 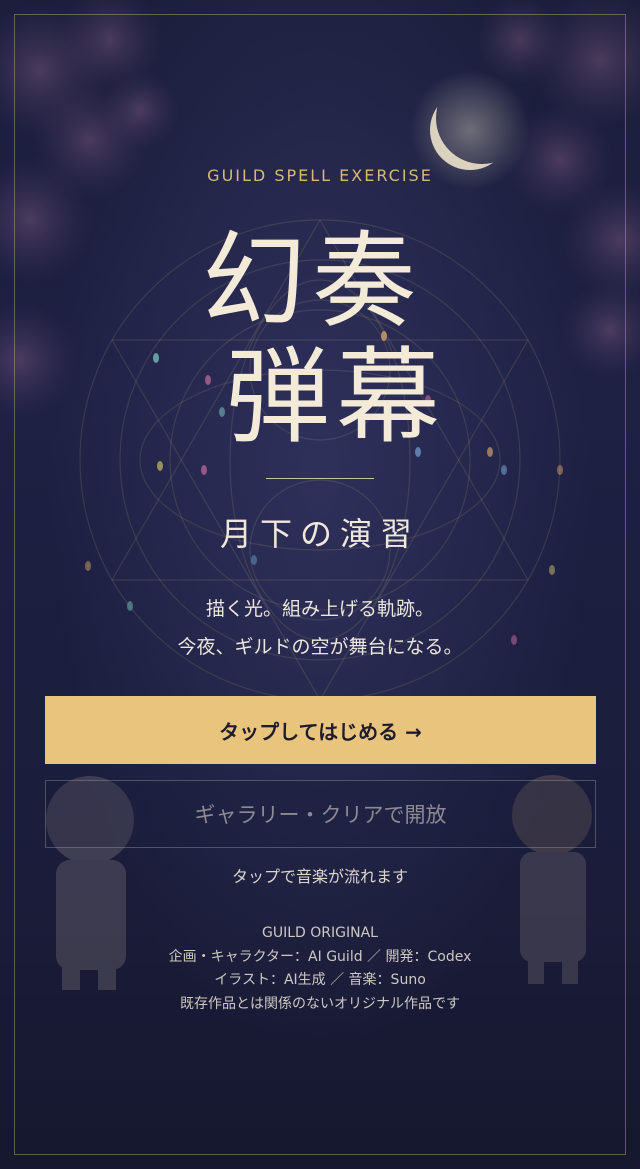 I want to click on credits-line: イラスト：AI生成 ／ 音楽：Suno, so click(x=320, y=980).